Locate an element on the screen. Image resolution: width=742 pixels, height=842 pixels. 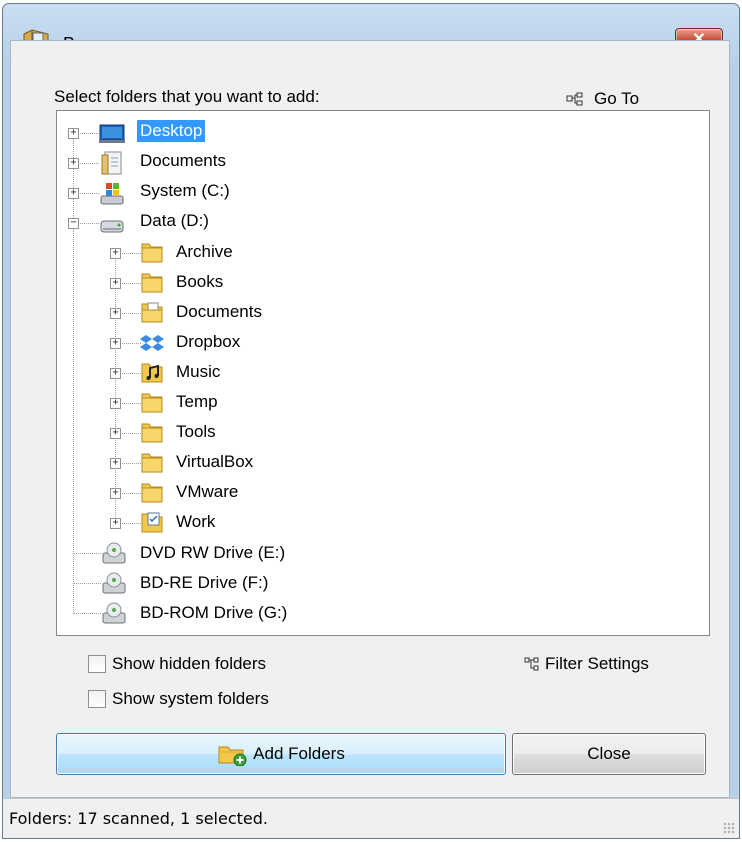
desktop-icon is located at coordinates (112, 133).